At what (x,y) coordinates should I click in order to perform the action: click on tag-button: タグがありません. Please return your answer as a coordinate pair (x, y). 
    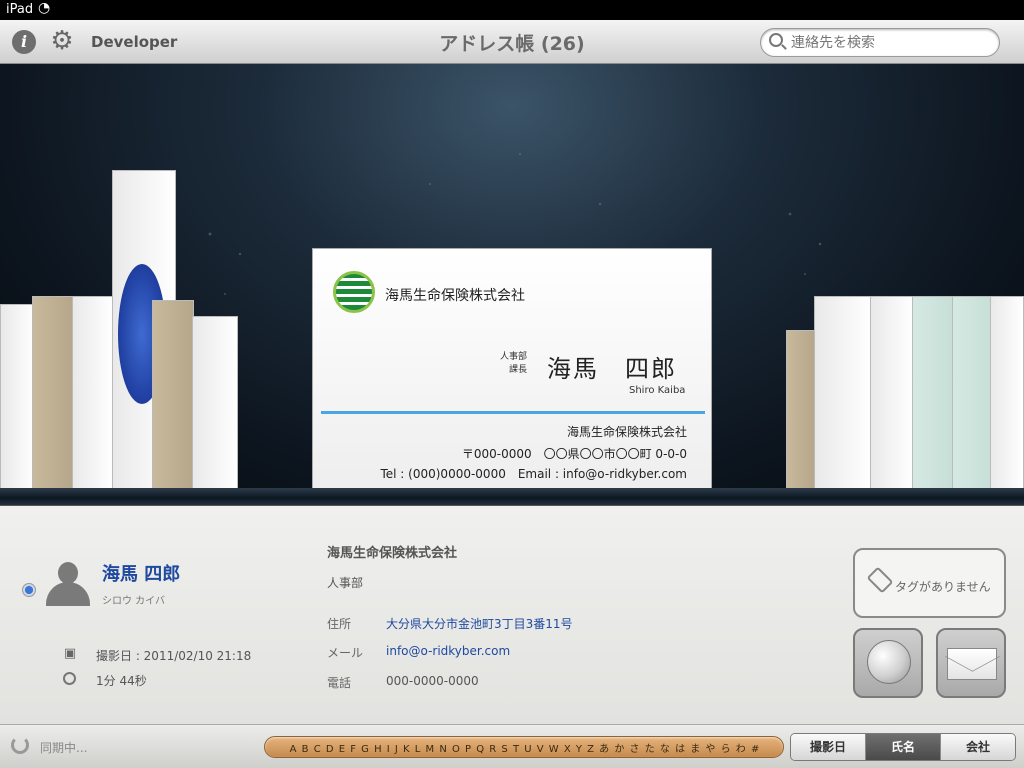
    Looking at the image, I should click on (929, 583).